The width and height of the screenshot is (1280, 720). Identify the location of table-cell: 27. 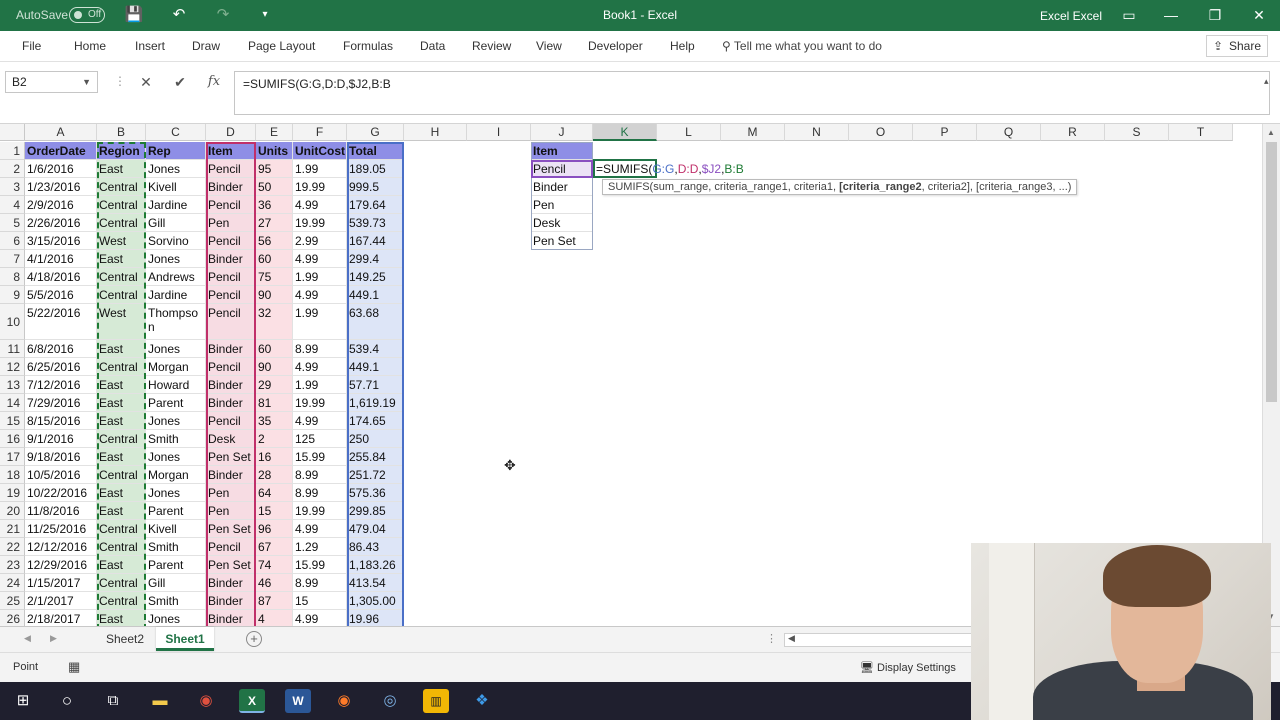
(274, 223).